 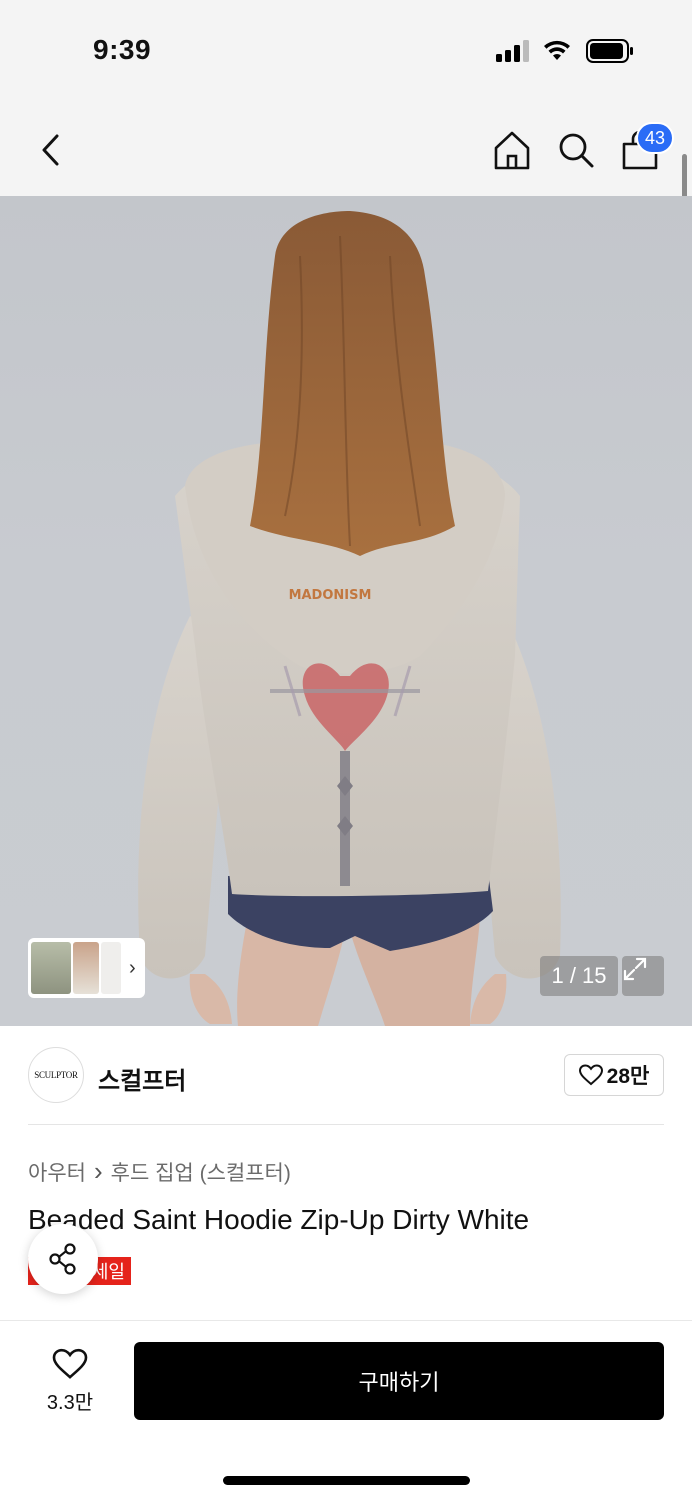 I want to click on divider, so click(x=346, y=1124).